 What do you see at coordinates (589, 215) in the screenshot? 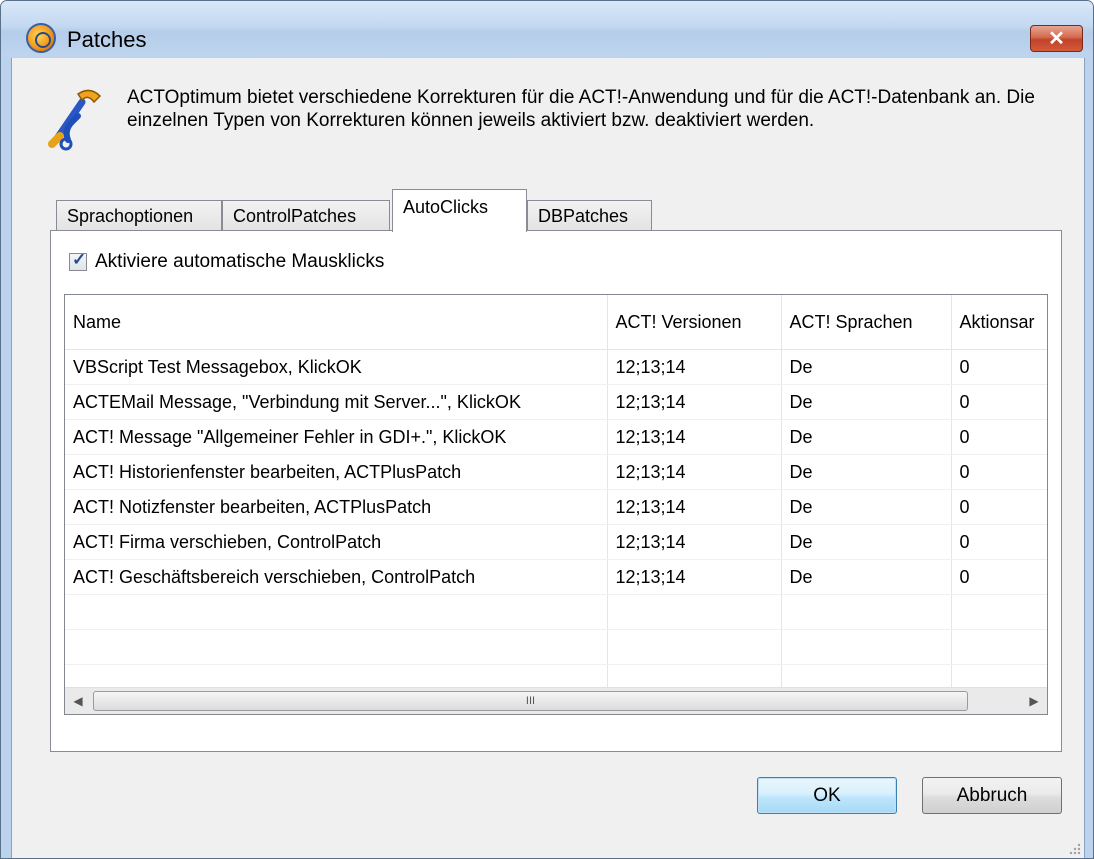
I see `tab-dbpatches: DBPatches` at bounding box center [589, 215].